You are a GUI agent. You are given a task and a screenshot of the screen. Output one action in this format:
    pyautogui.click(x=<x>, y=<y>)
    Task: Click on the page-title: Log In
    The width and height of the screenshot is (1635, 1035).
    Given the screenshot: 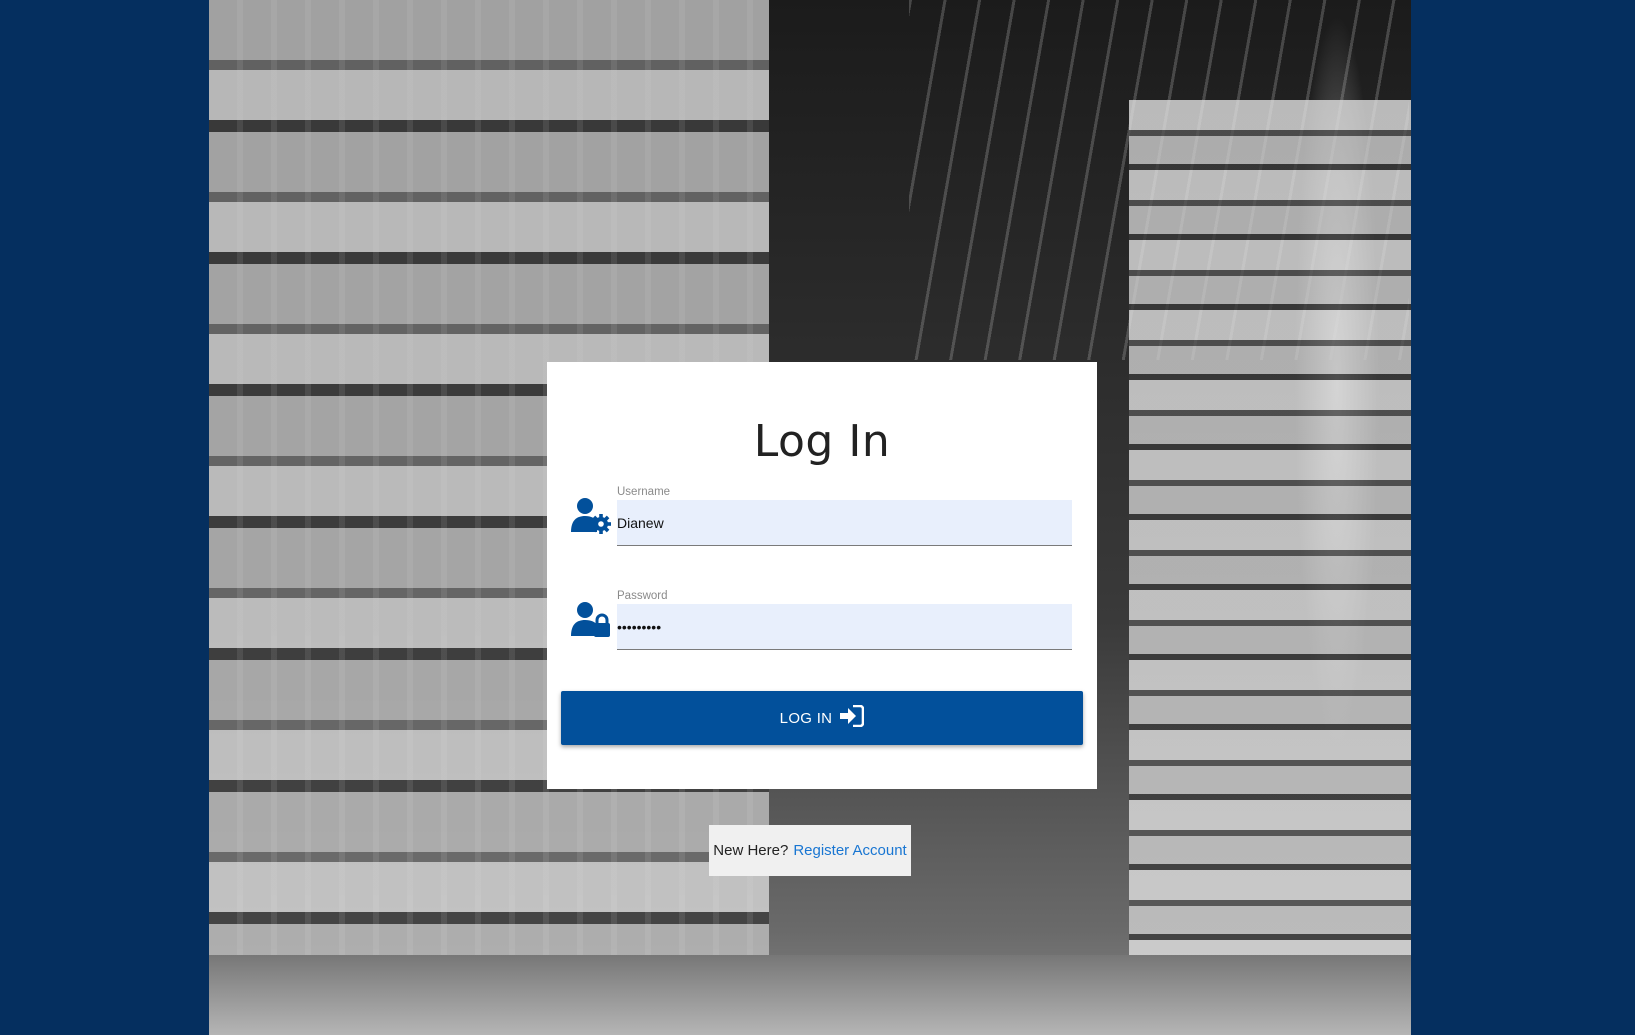 What is the action you would take?
    pyautogui.click(x=822, y=441)
    